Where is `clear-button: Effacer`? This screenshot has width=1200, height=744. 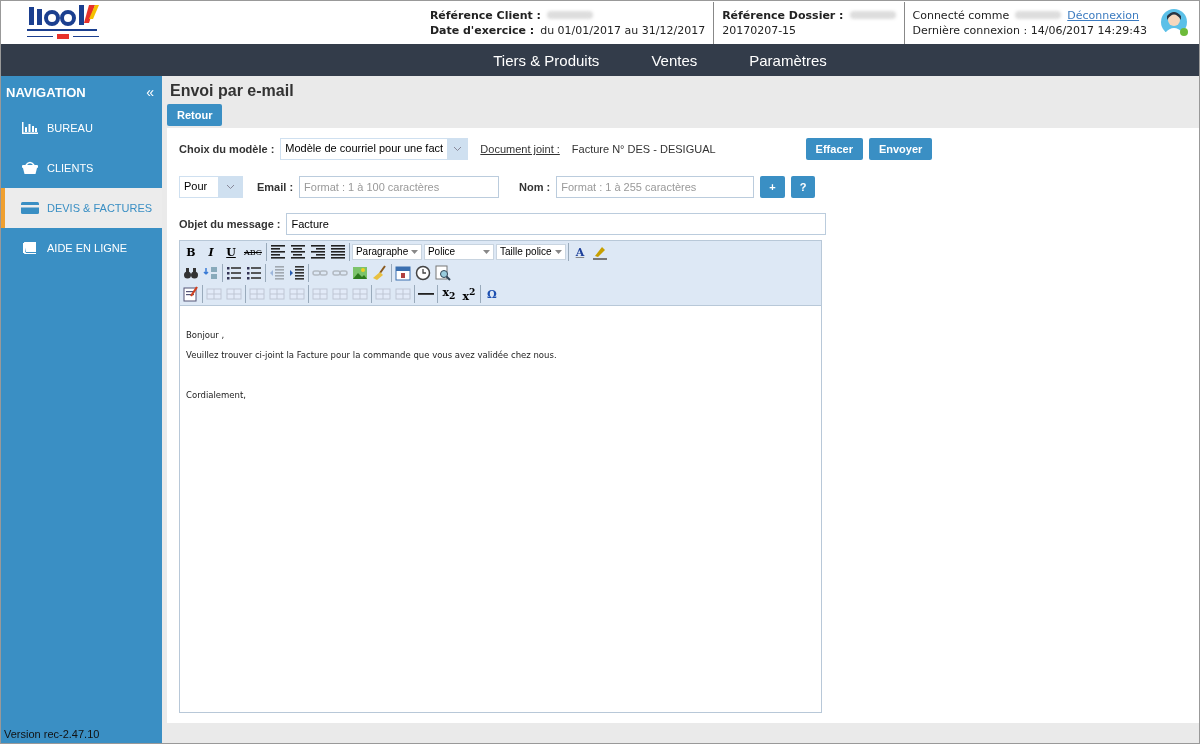
clear-button: Effacer is located at coordinates (834, 149).